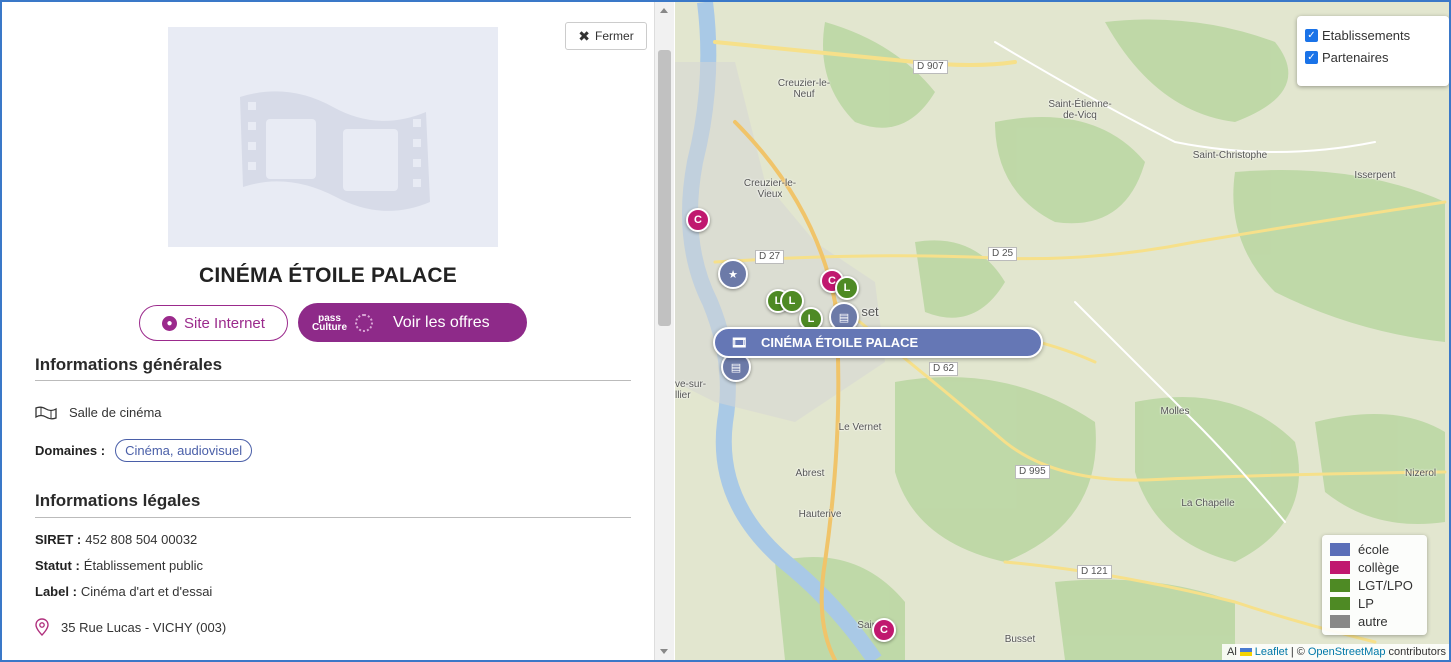 The height and width of the screenshot is (662, 1451). Describe the element at coordinates (944, 369) in the screenshot. I see `road-label: D 62` at that location.